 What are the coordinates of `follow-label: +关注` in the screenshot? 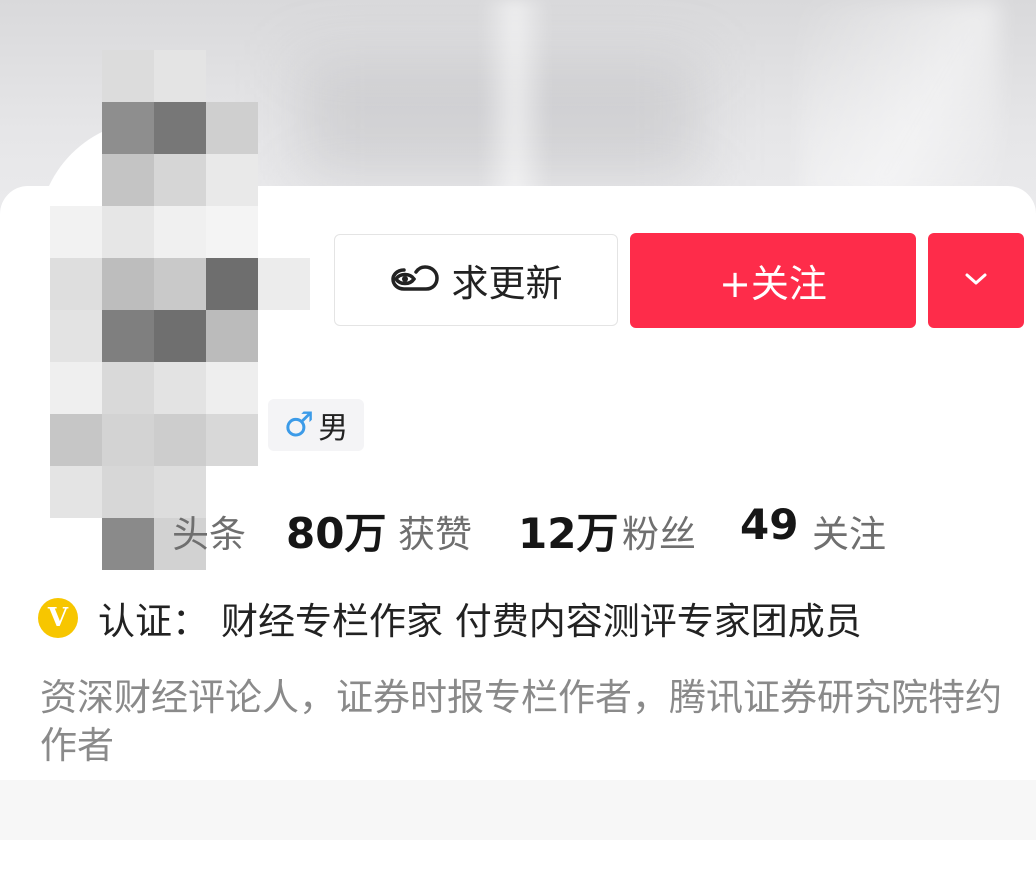 It's located at (773, 284).